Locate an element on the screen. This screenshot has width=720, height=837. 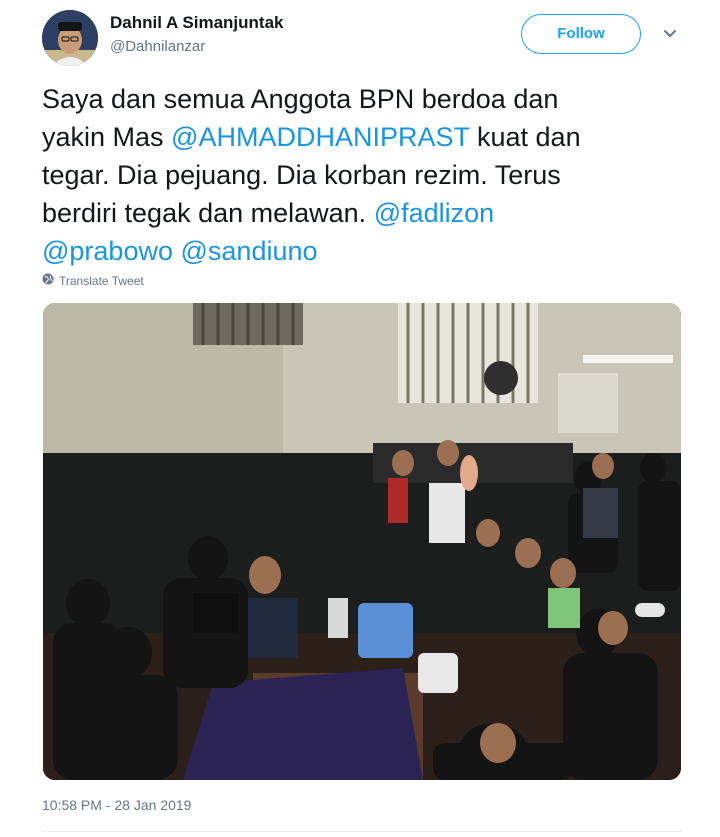
tweet-text-segment: Saya dan semua Anggota BPN berdoa dan is located at coordinates (300, 99).